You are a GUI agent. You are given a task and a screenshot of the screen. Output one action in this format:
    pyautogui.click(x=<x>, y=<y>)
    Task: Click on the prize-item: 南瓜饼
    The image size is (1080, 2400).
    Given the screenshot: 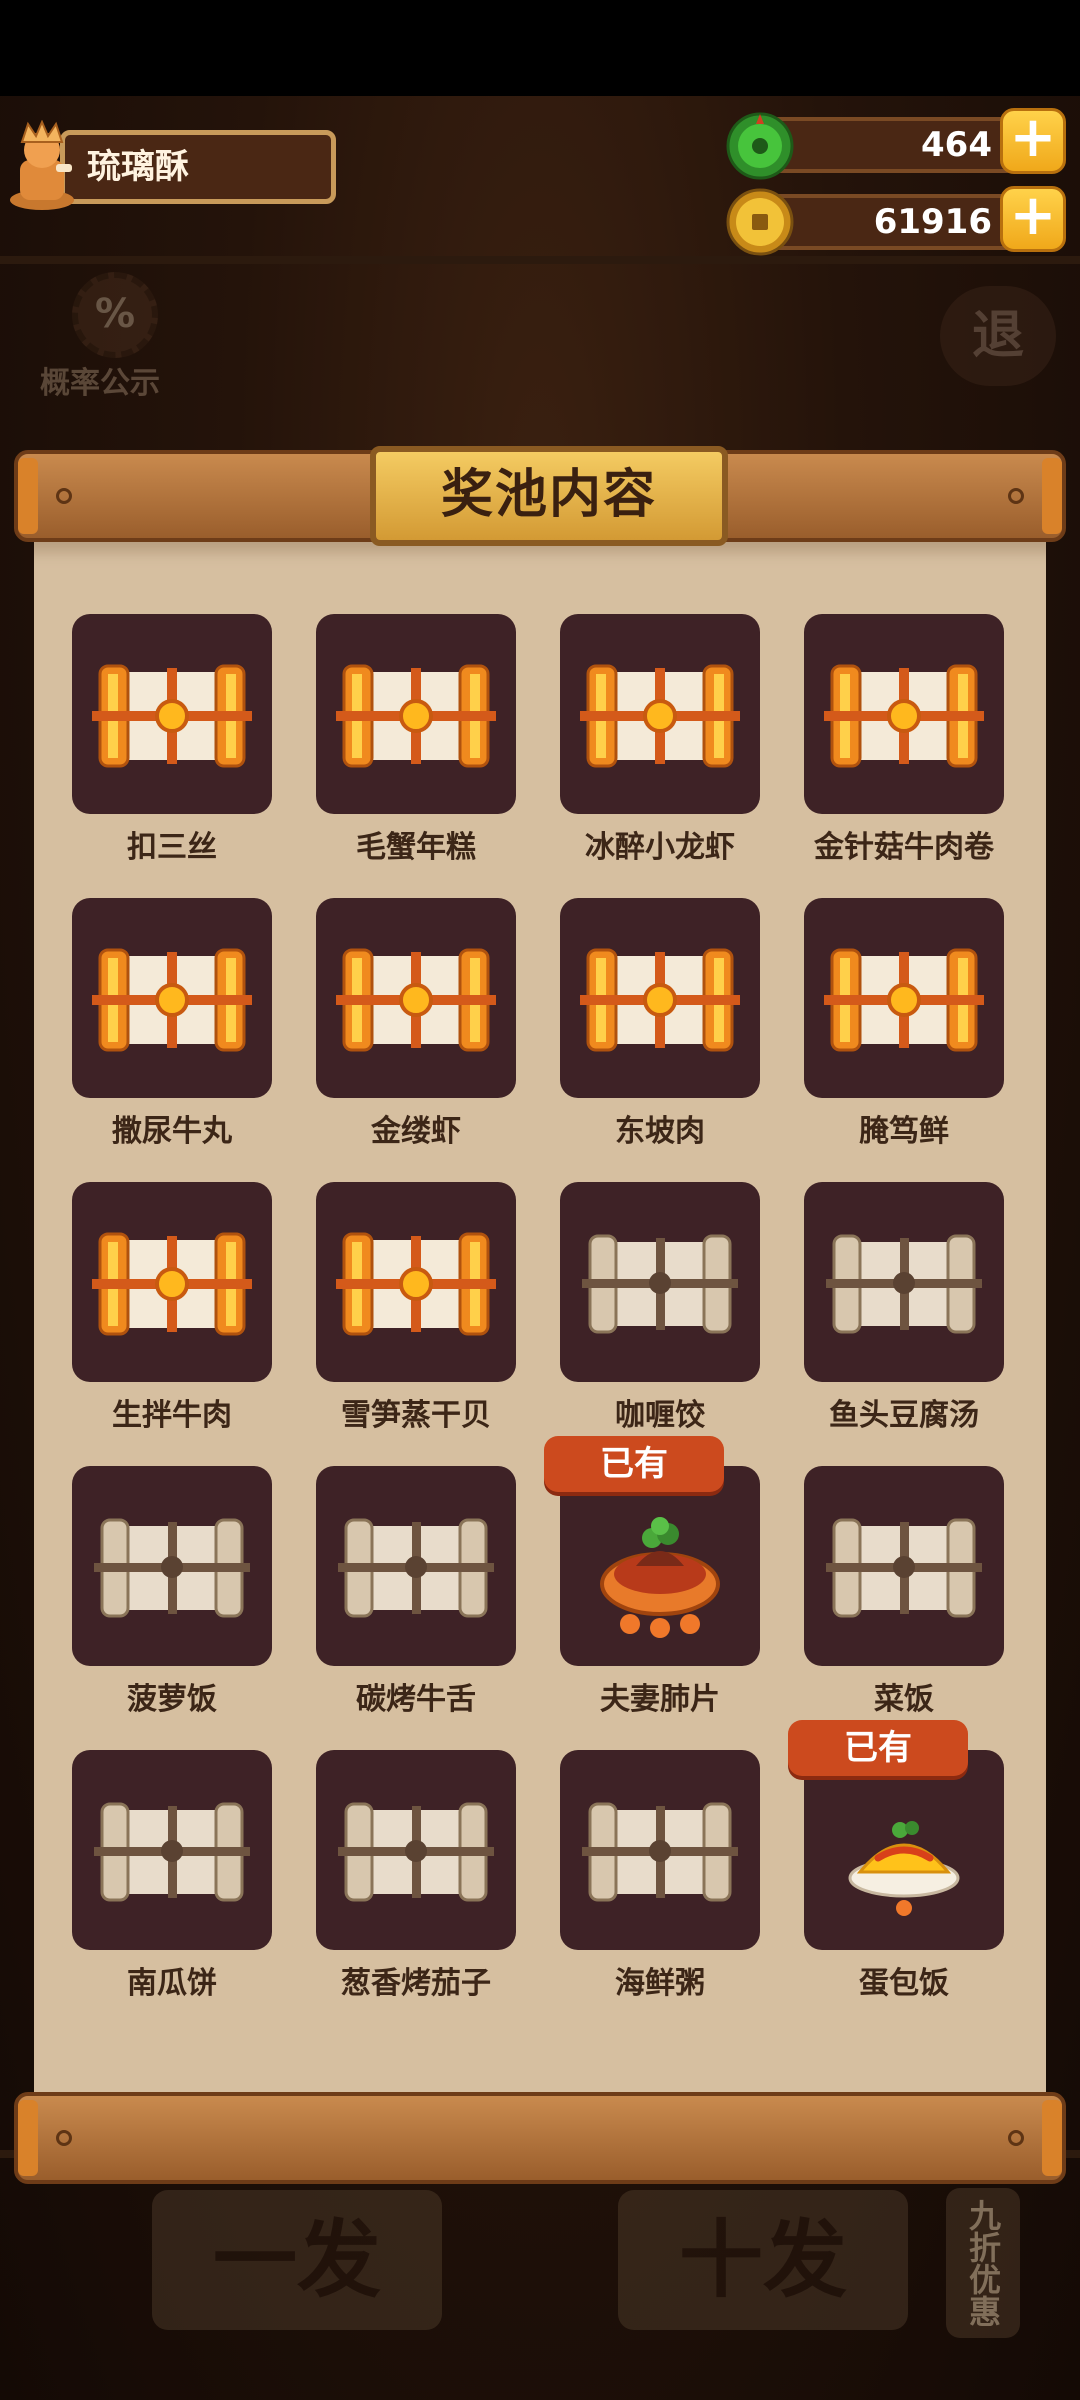 What is the action you would take?
    pyautogui.click(x=172, y=1895)
    